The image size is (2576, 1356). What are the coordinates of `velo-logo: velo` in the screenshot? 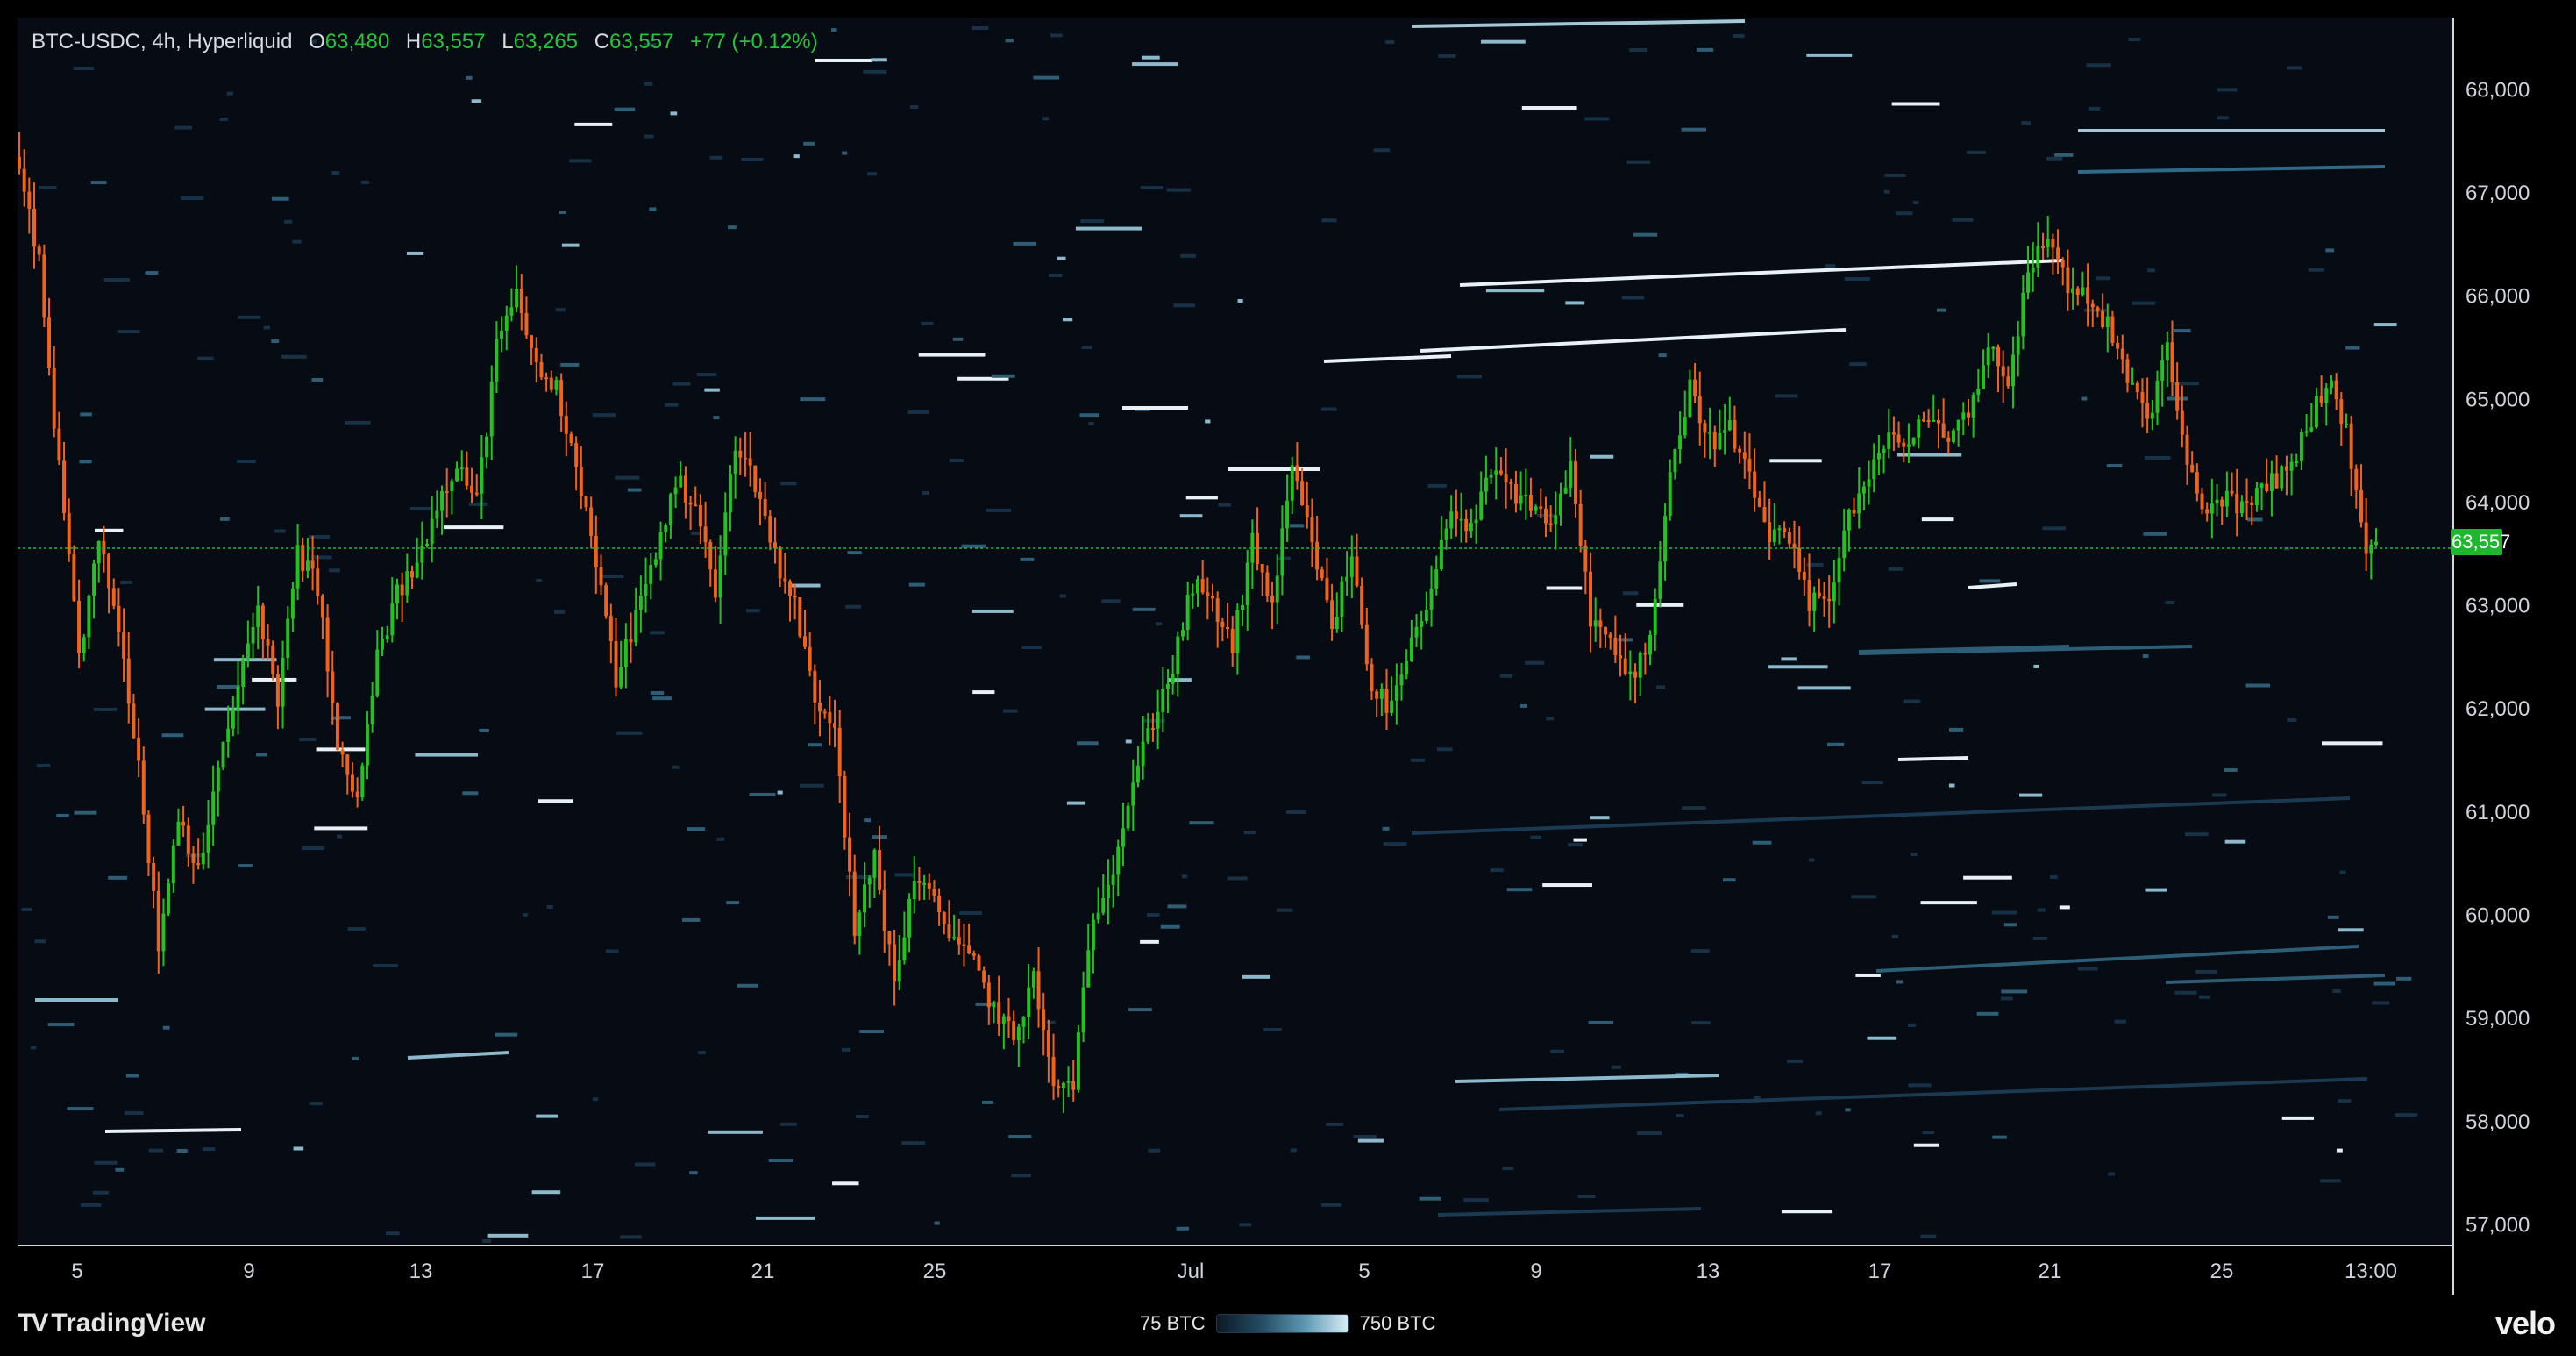 It's located at (2525, 1323).